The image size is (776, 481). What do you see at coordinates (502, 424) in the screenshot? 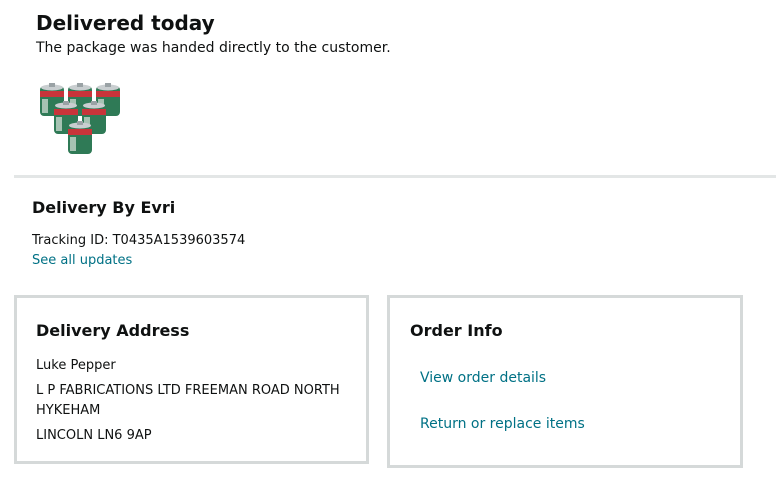
I see `return-or-replace-link: Return or replace items` at bounding box center [502, 424].